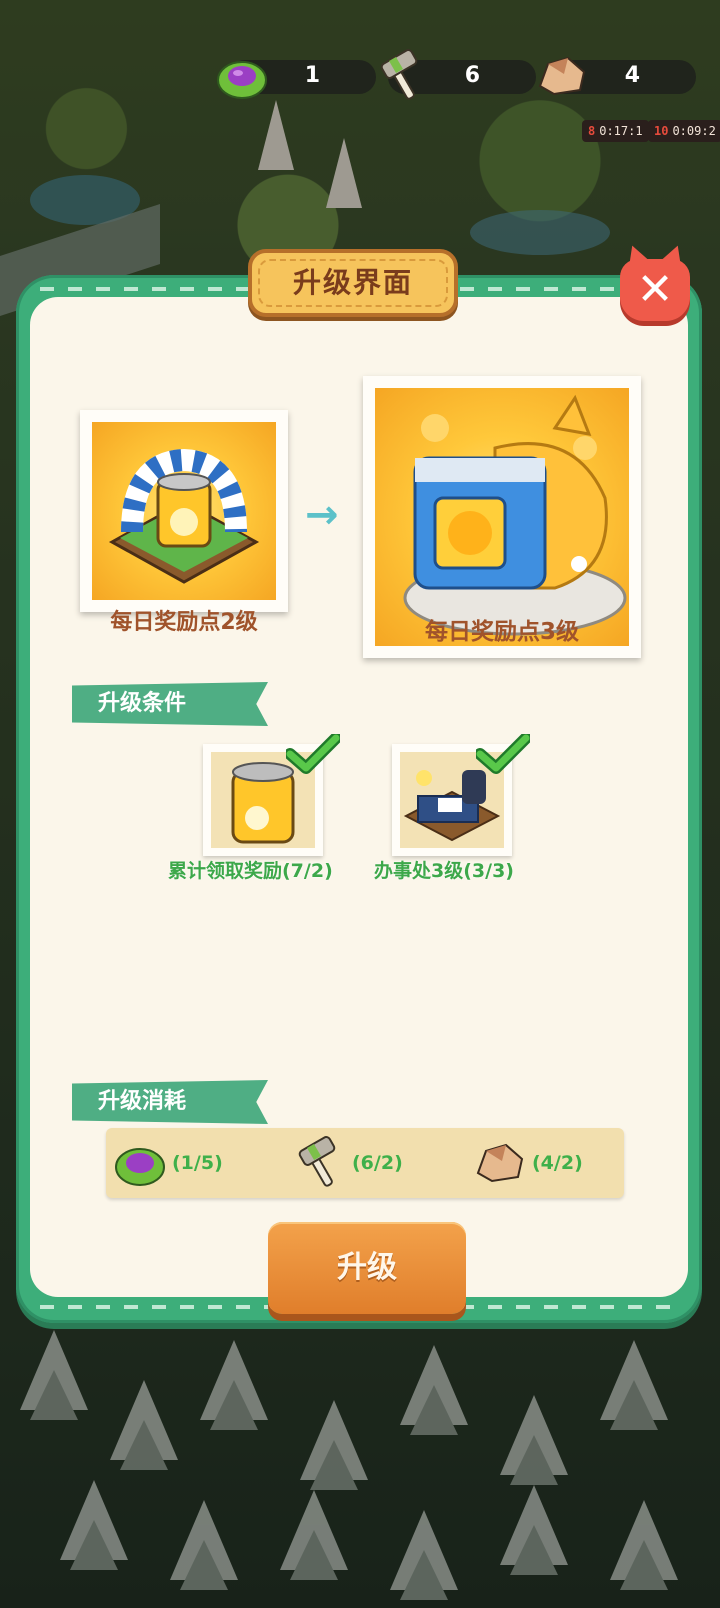 The image size is (720, 1608). I want to click on cost-amount: (6/2), so click(377, 1163).